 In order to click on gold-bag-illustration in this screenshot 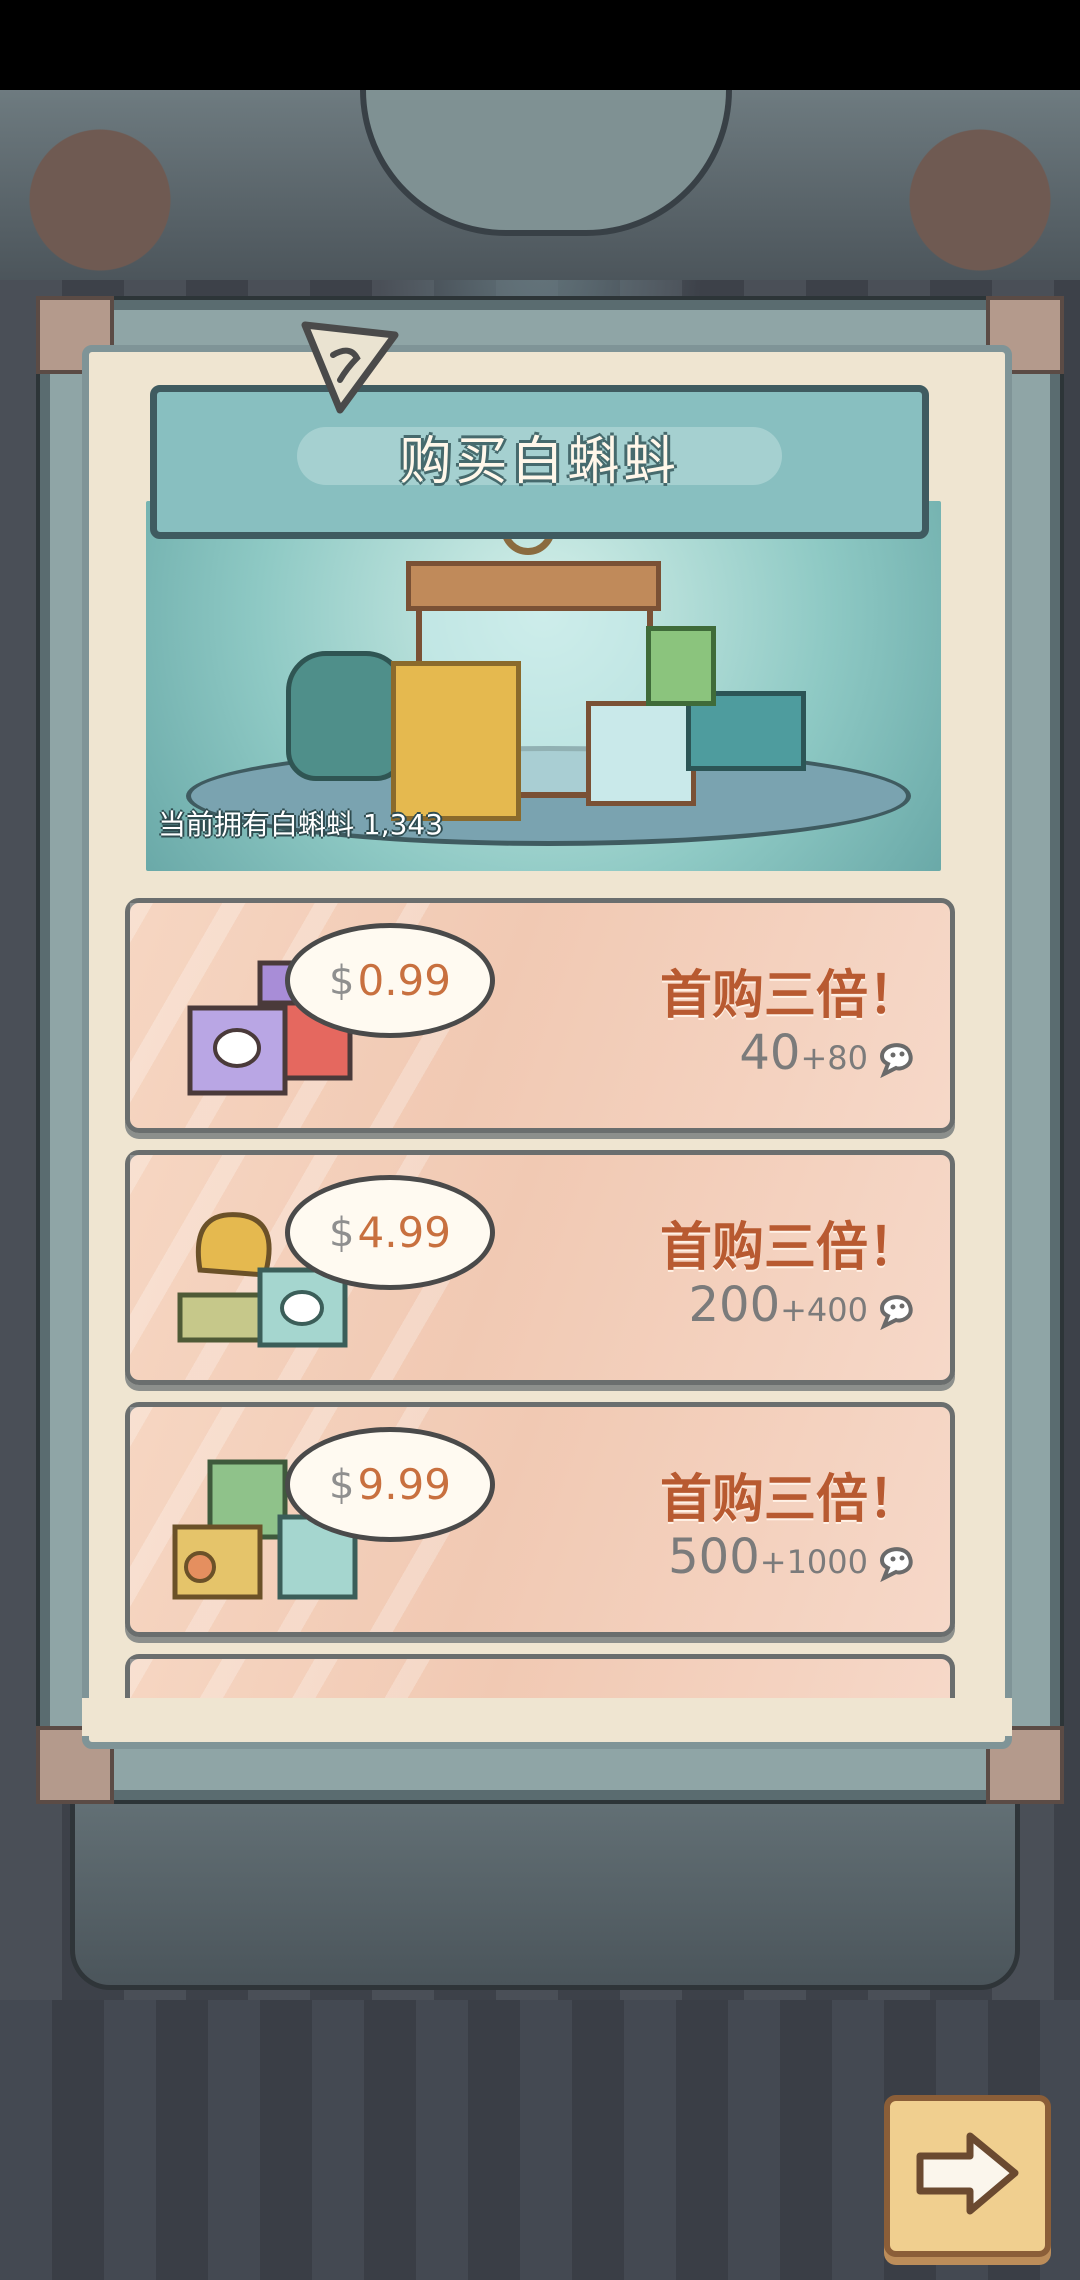, I will do `click(456, 741)`.